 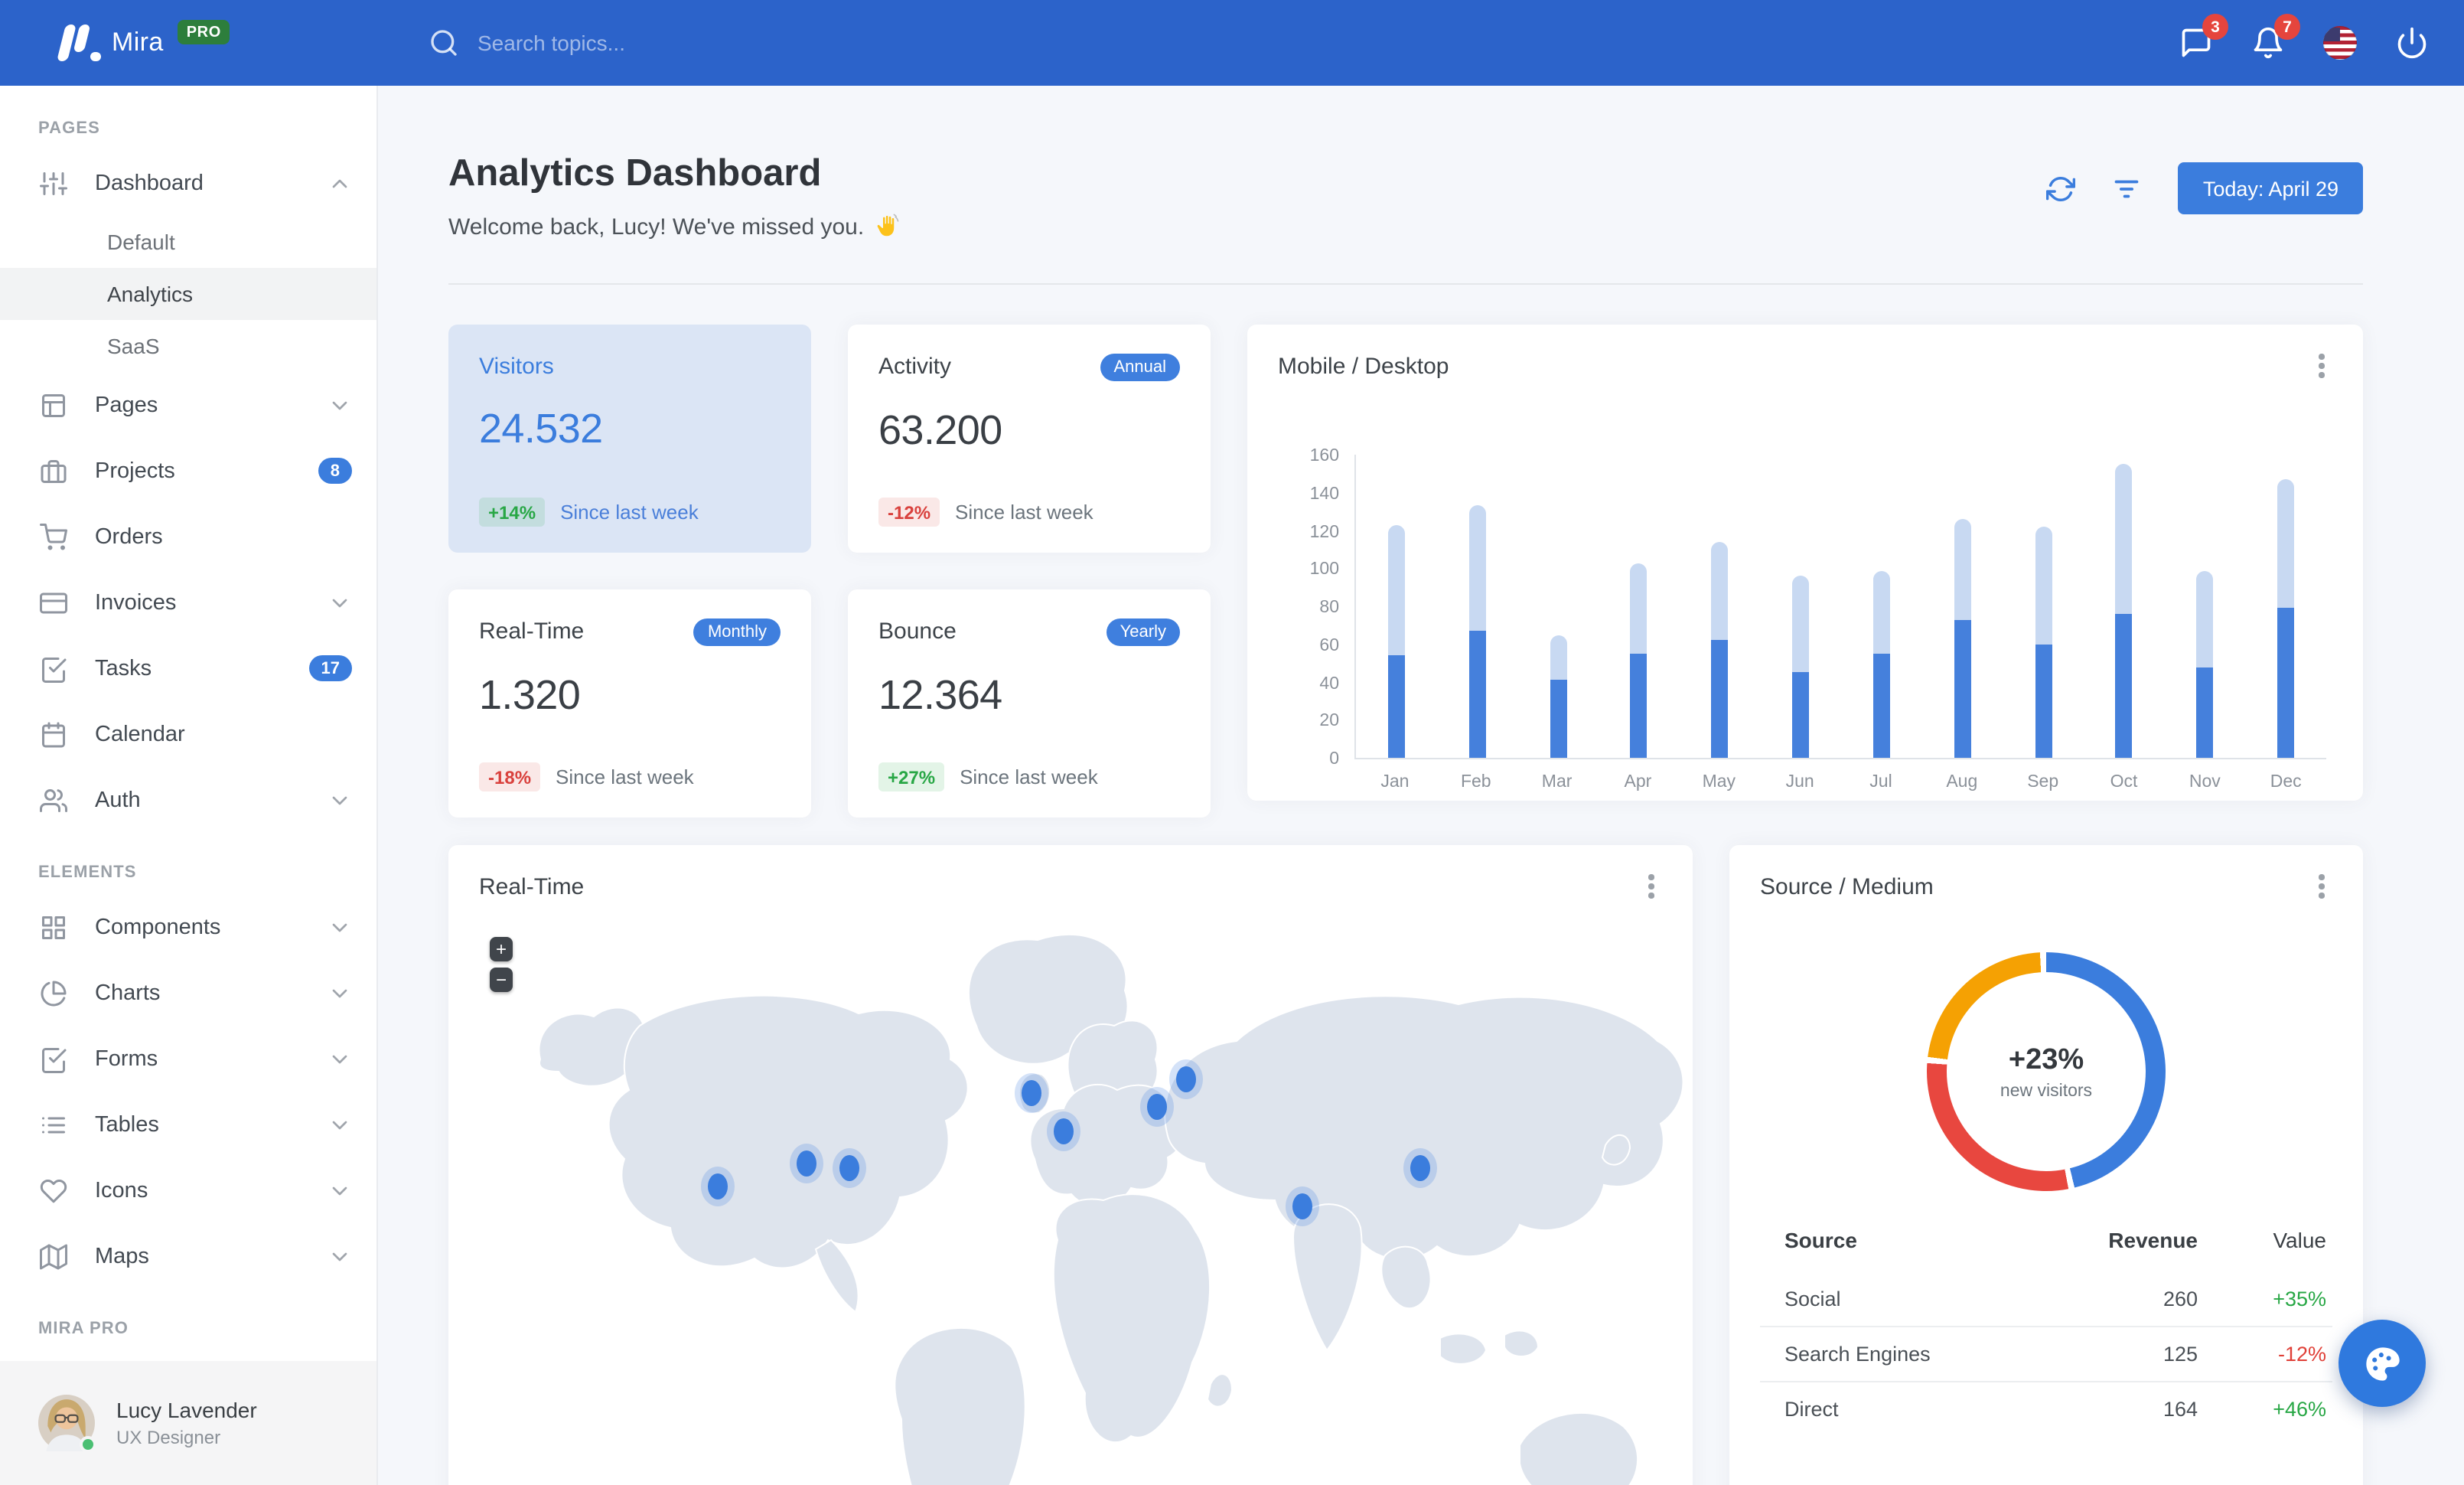 What do you see at coordinates (2124, 782) in the screenshot?
I see `x-label: Oct` at bounding box center [2124, 782].